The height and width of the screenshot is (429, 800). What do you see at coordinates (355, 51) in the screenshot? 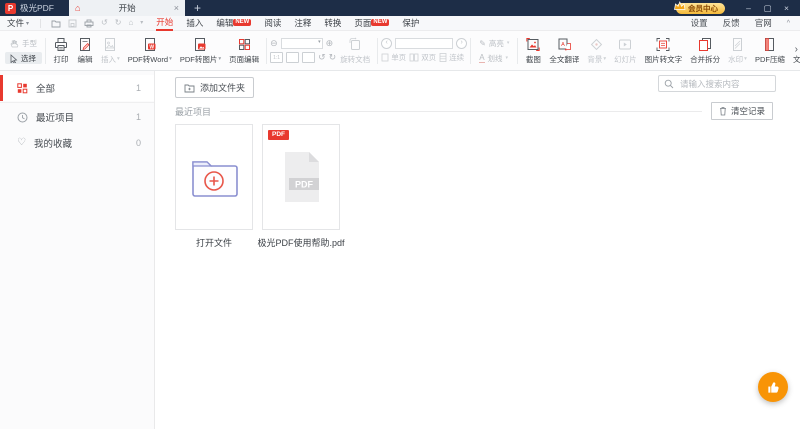
I see `rotate-document-button: 旋转文档` at bounding box center [355, 51].